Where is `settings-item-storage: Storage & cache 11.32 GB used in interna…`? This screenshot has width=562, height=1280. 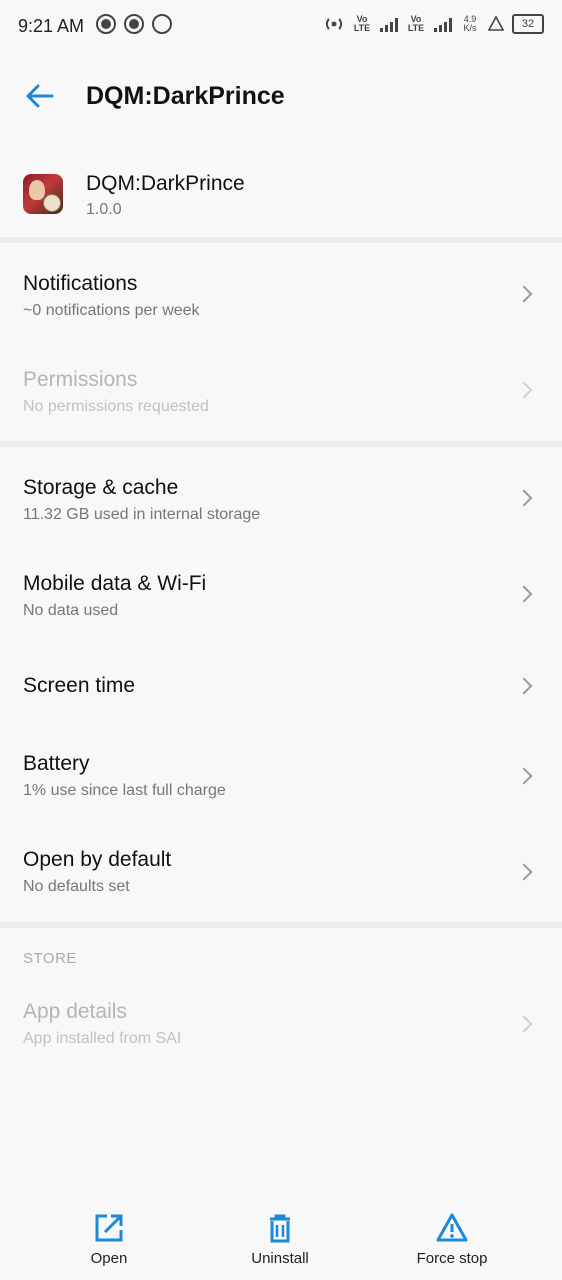 settings-item-storage: Storage & cache 11.32 GB used in interna… is located at coordinates (281, 499).